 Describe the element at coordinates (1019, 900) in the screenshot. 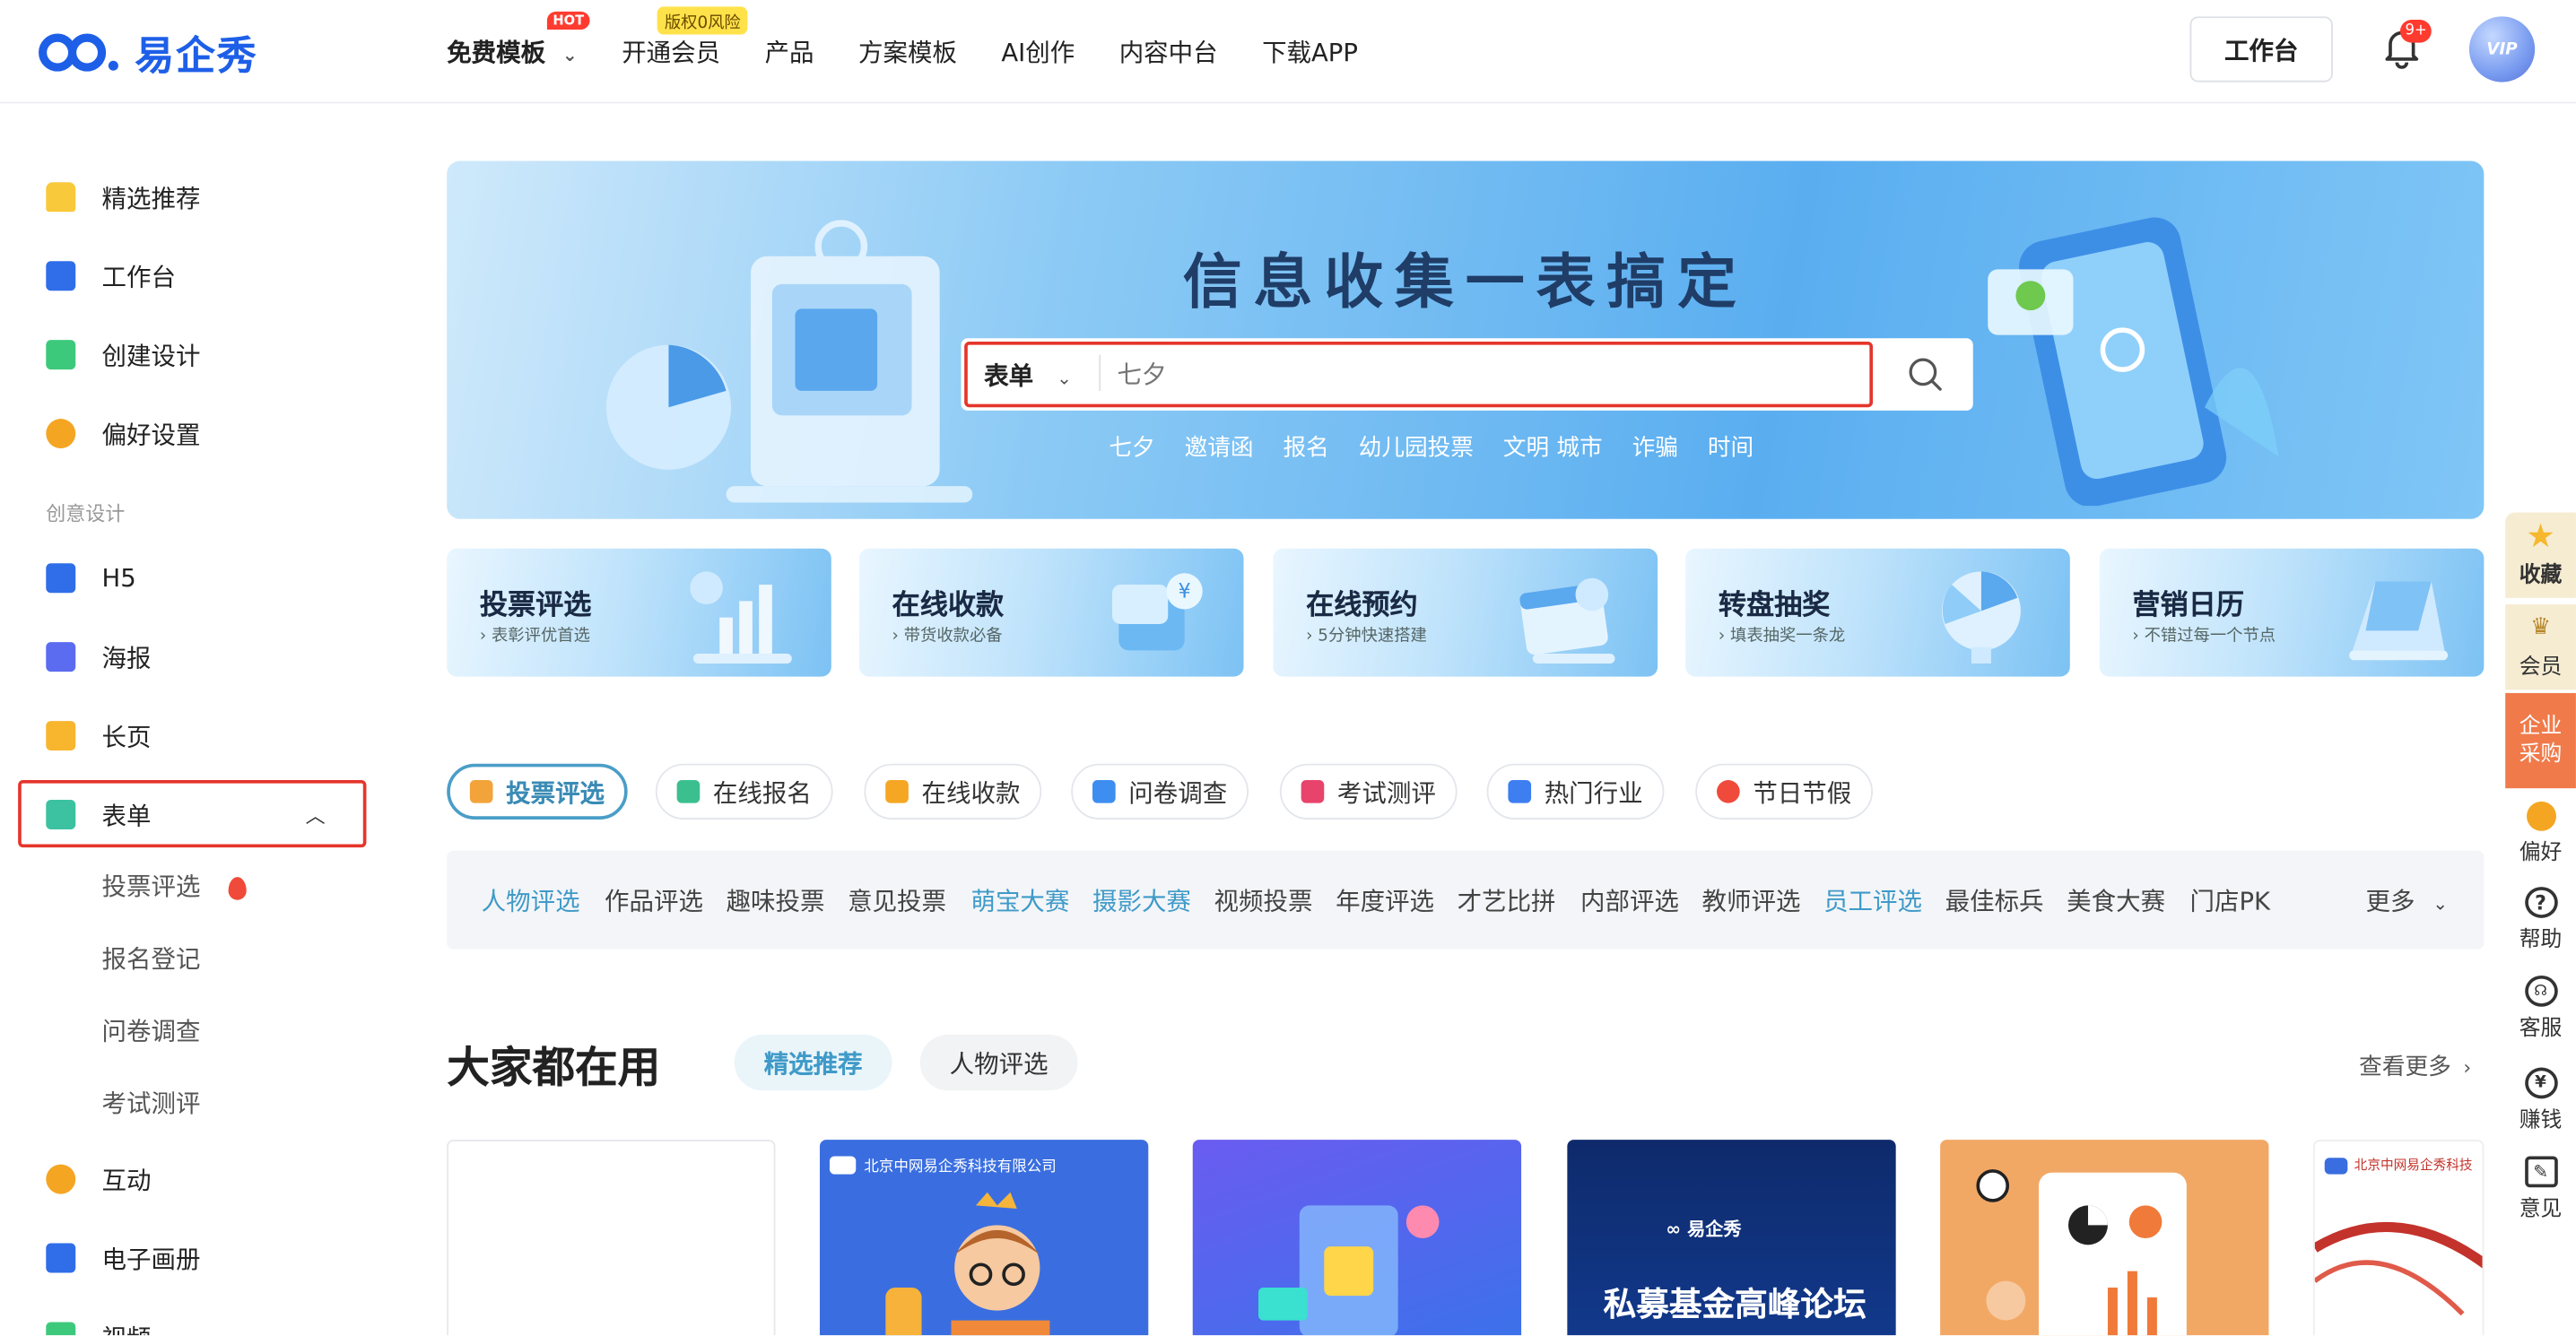

I see `category-link: 萌宝大赛` at that location.